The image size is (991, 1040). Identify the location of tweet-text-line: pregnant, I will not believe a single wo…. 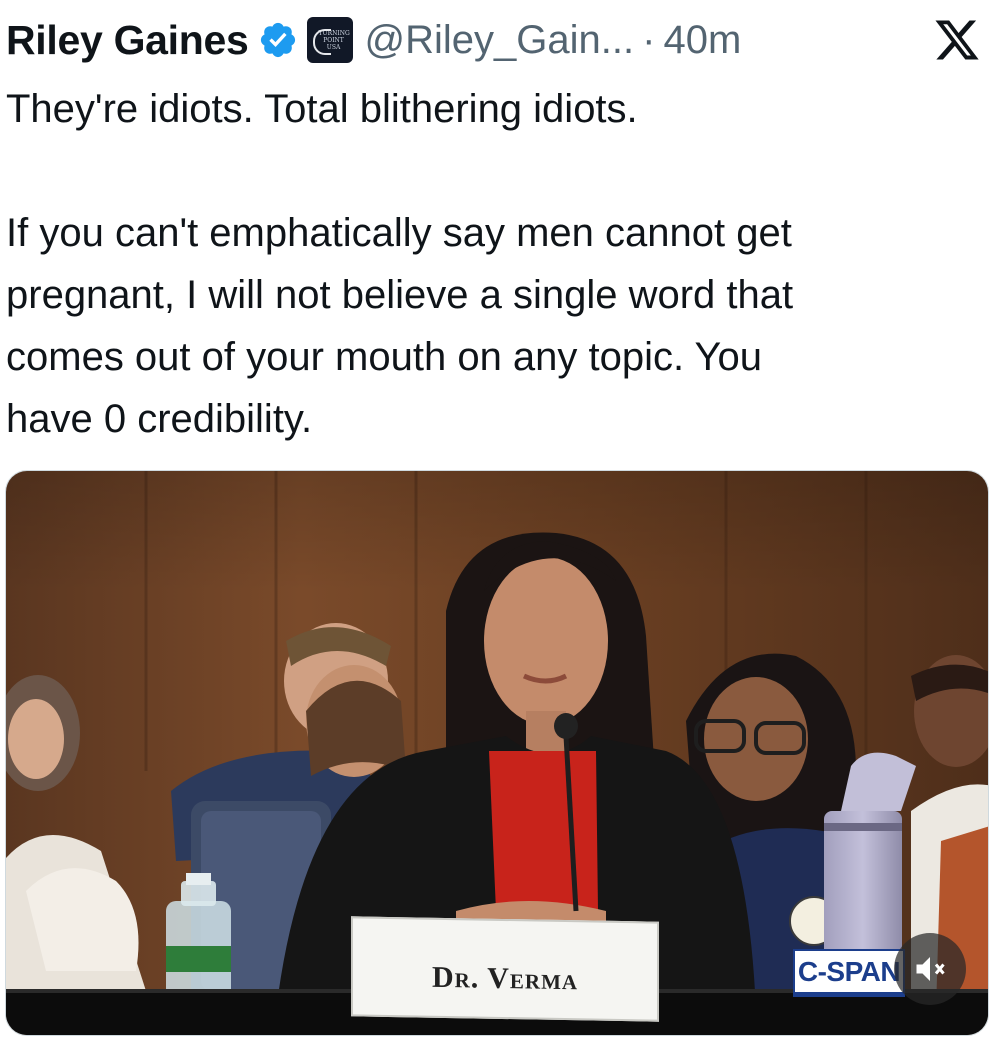
(400, 295).